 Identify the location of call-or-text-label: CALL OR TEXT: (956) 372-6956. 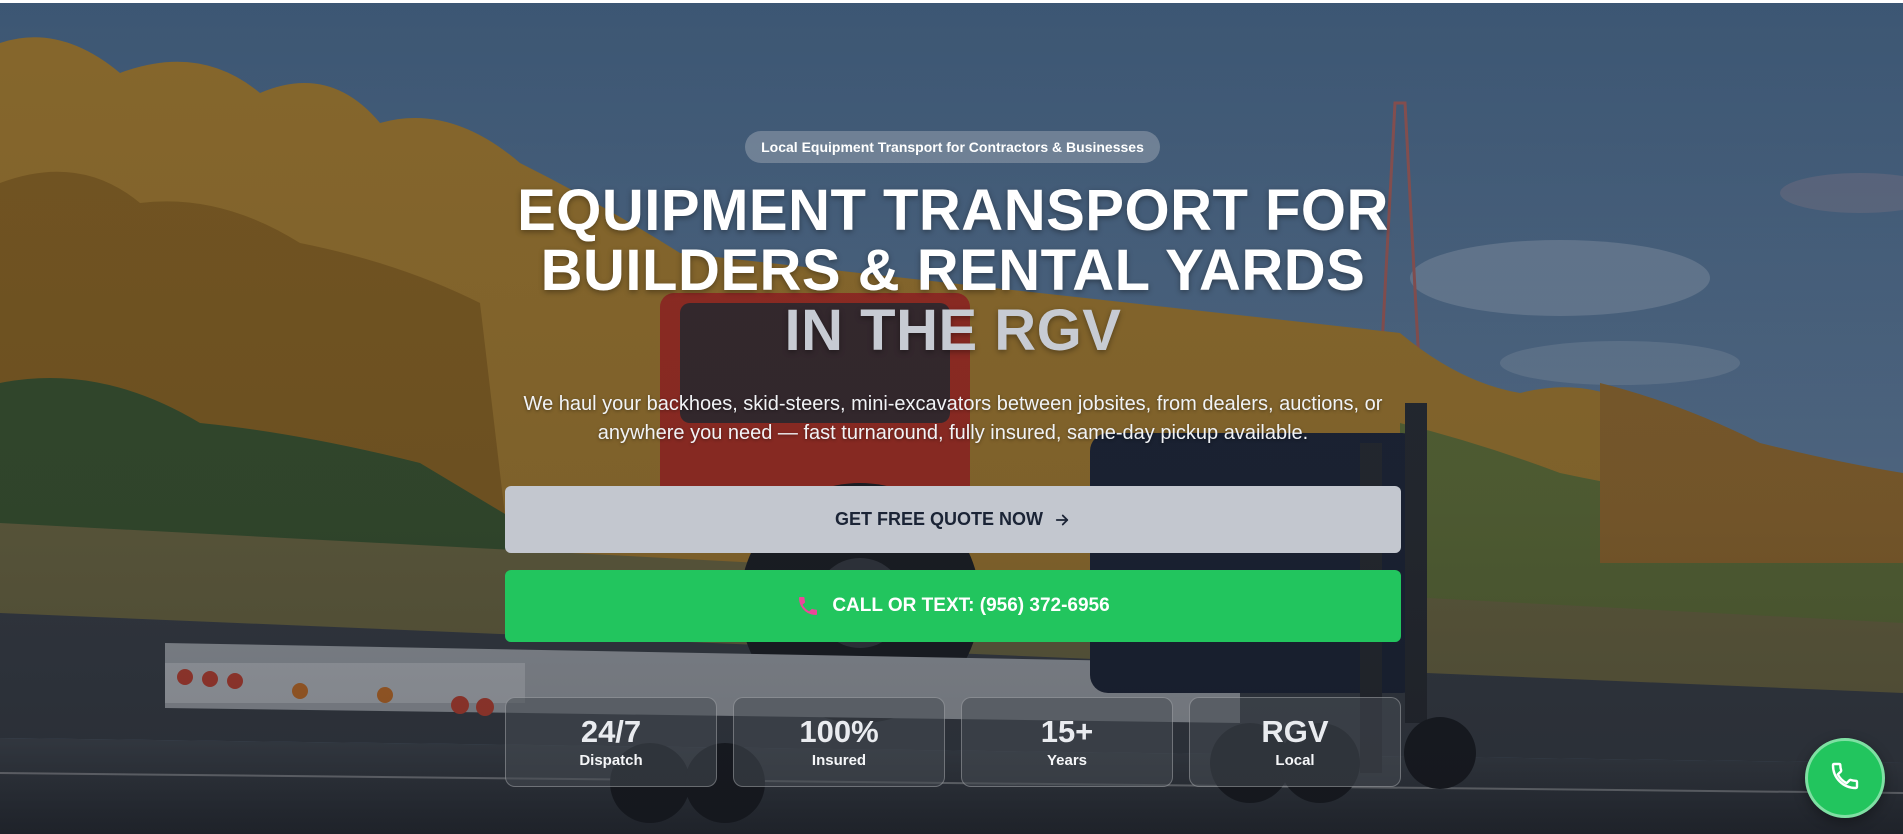
(971, 605).